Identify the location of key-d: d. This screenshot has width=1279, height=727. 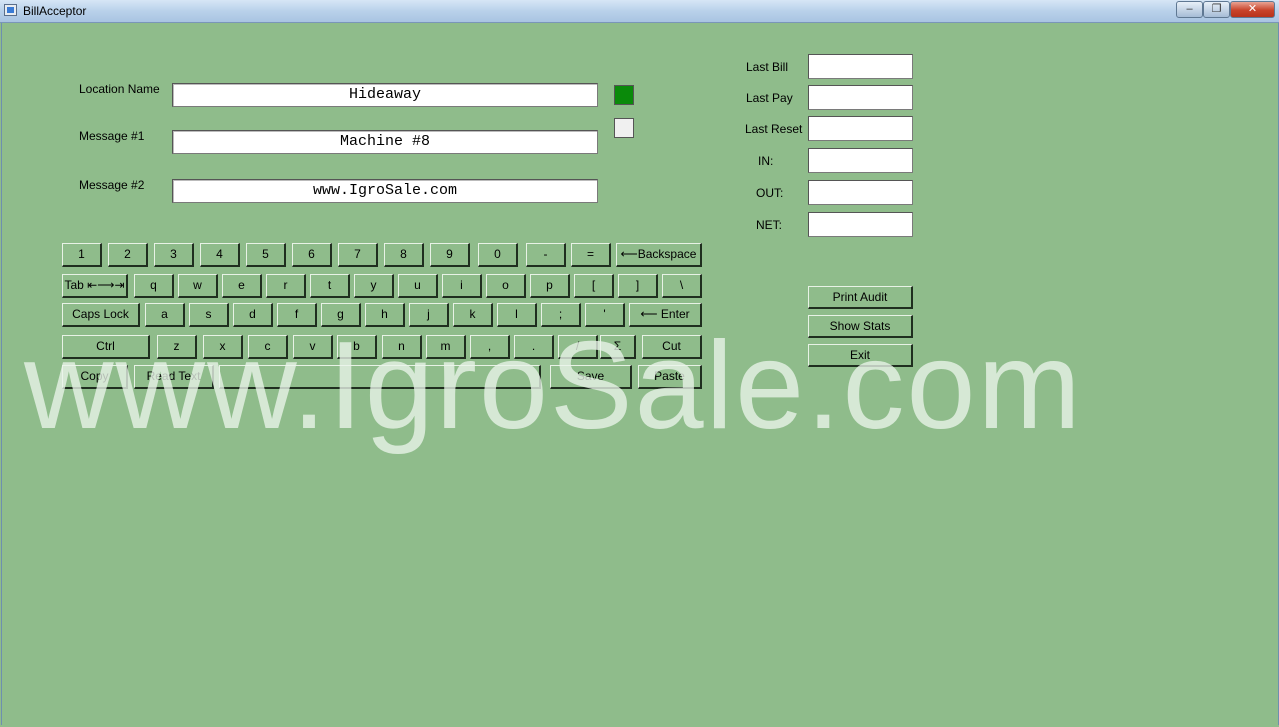
(253, 315).